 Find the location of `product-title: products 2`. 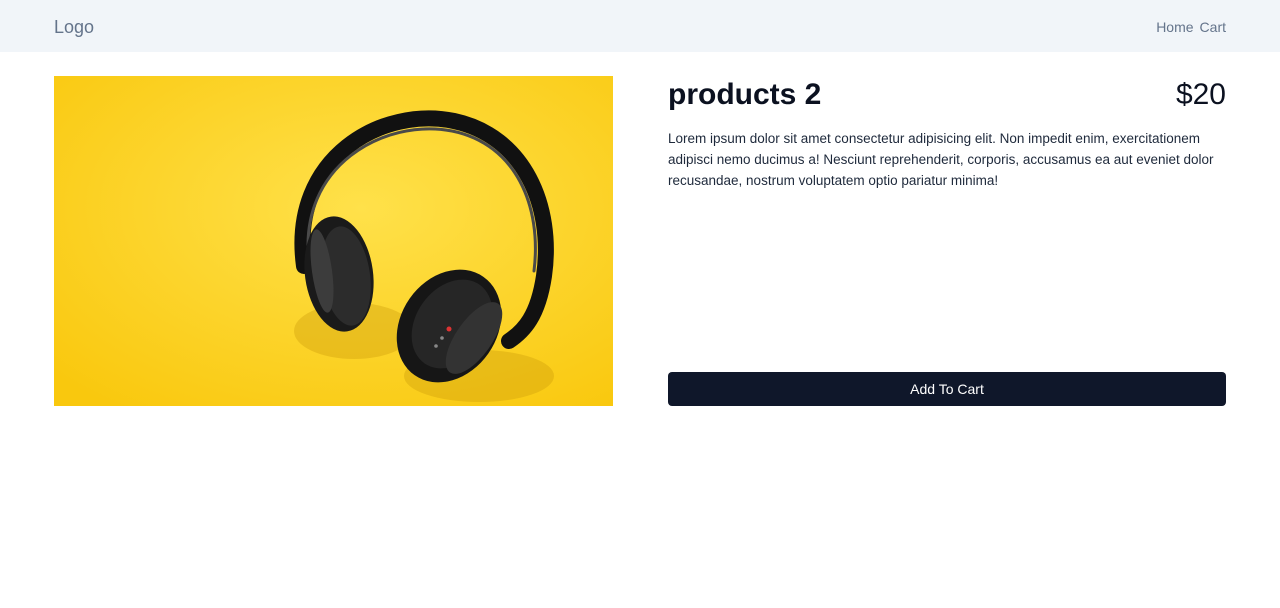

product-title: products 2 is located at coordinates (745, 94).